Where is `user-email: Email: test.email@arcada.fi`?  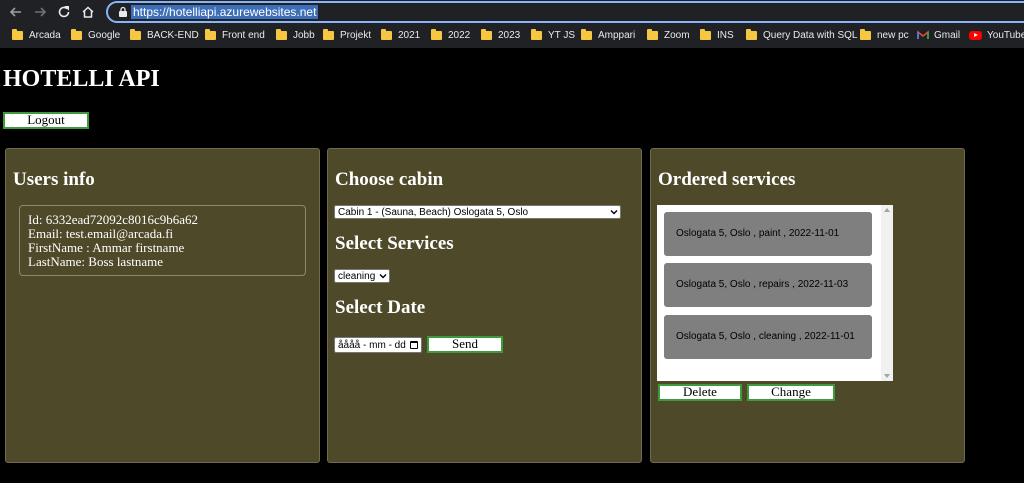
user-email: Email: test.email@arcada.fi is located at coordinates (101, 233).